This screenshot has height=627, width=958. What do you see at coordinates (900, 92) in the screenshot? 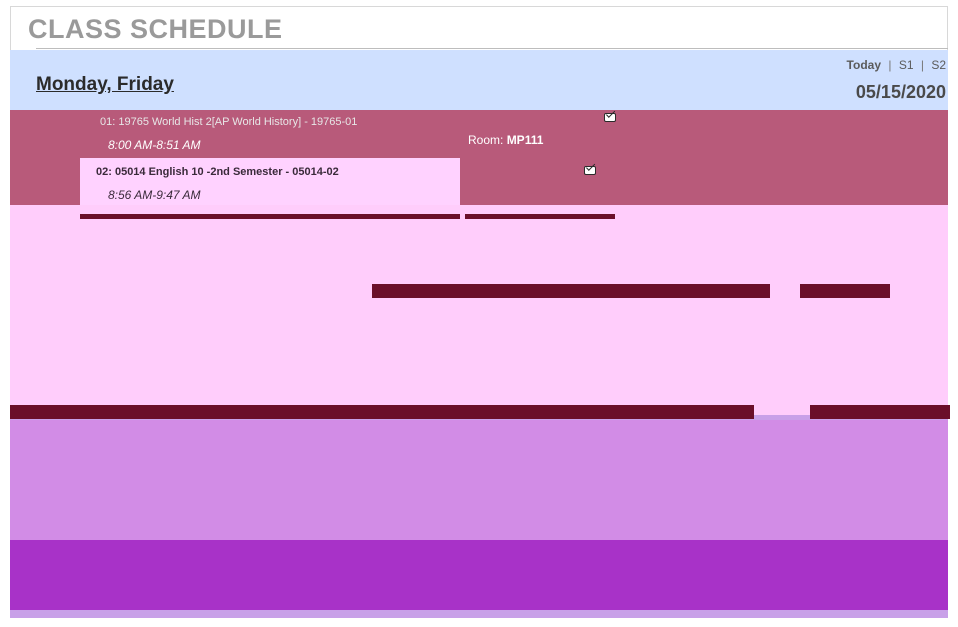
I see `current-date: 05/15/2020` at bounding box center [900, 92].